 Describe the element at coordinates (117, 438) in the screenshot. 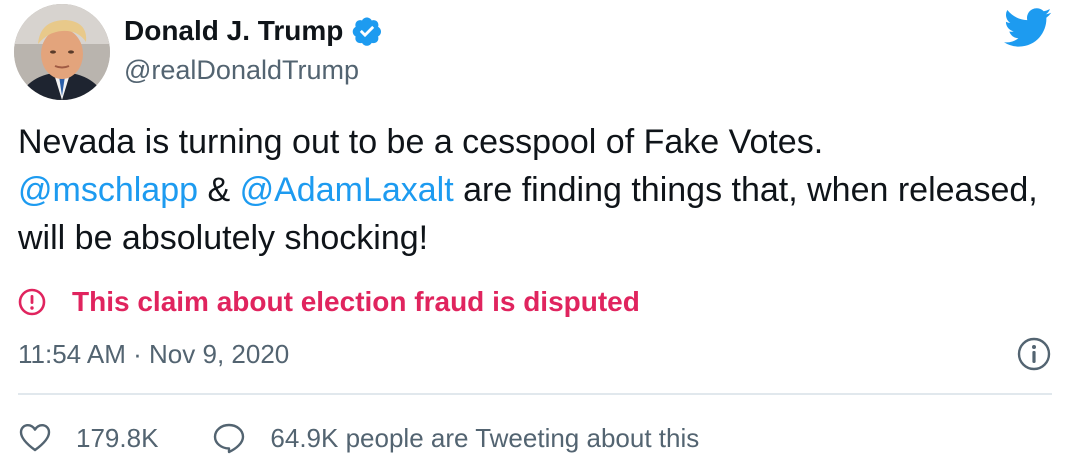

I see `like-count: 179.8K` at that location.